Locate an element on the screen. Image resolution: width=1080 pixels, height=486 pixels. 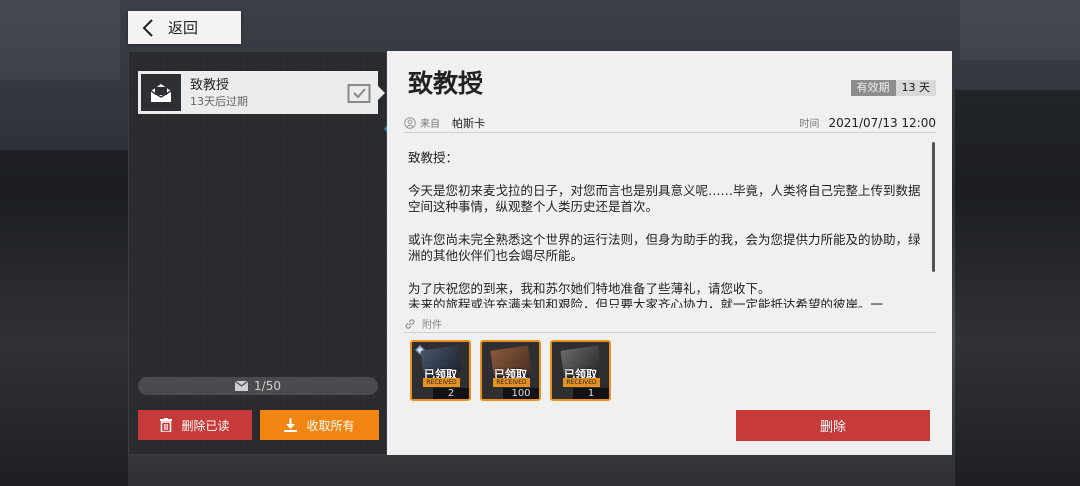
sender-name: 帕斯卡 is located at coordinates (468, 123).